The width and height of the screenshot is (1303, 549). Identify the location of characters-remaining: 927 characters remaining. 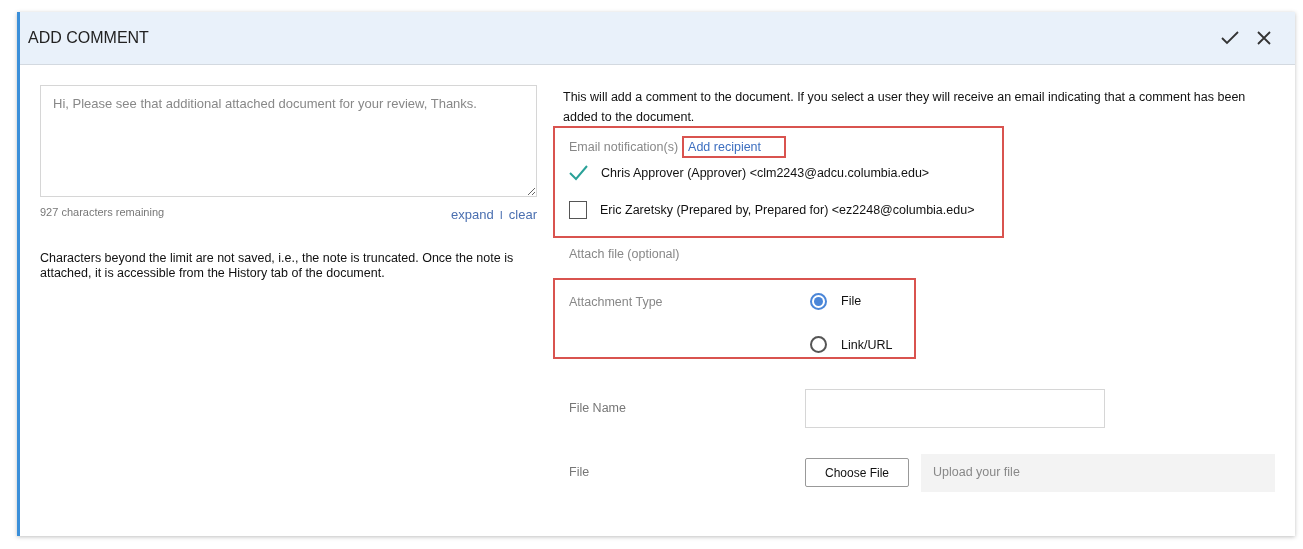
(102, 212).